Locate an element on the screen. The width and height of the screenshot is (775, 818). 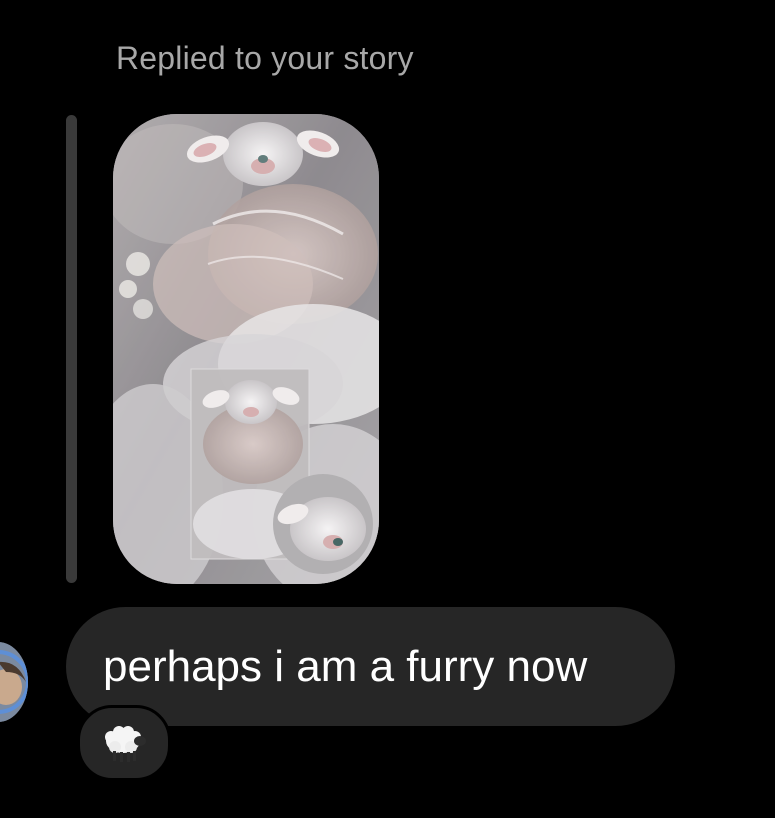
message-text: perhaps i am a furry now is located at coordinates (345, 666).